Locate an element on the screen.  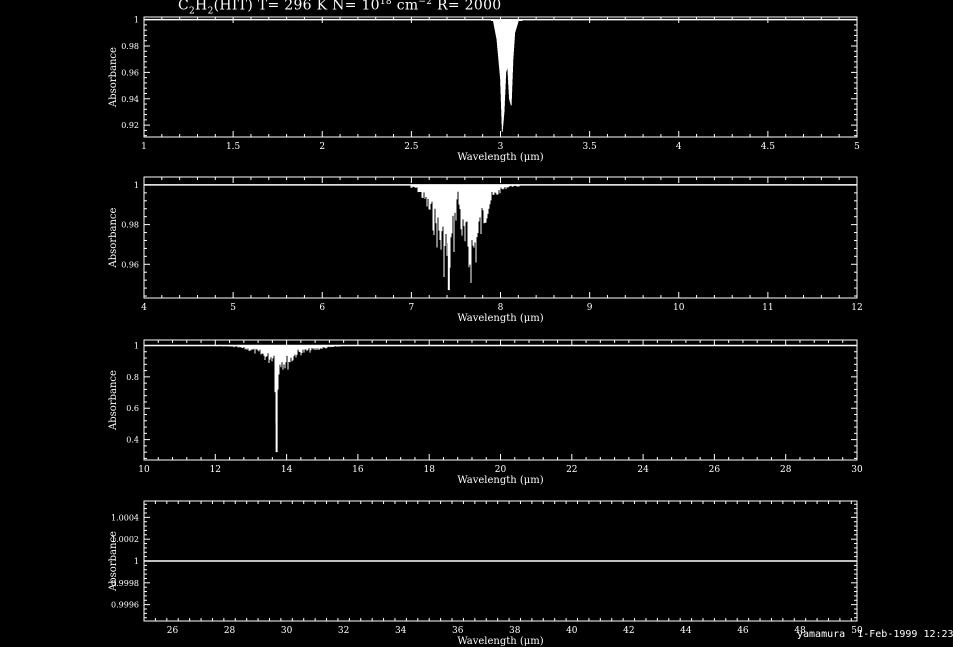
x-tick-label: 32 is located at coordinates (343, 631).